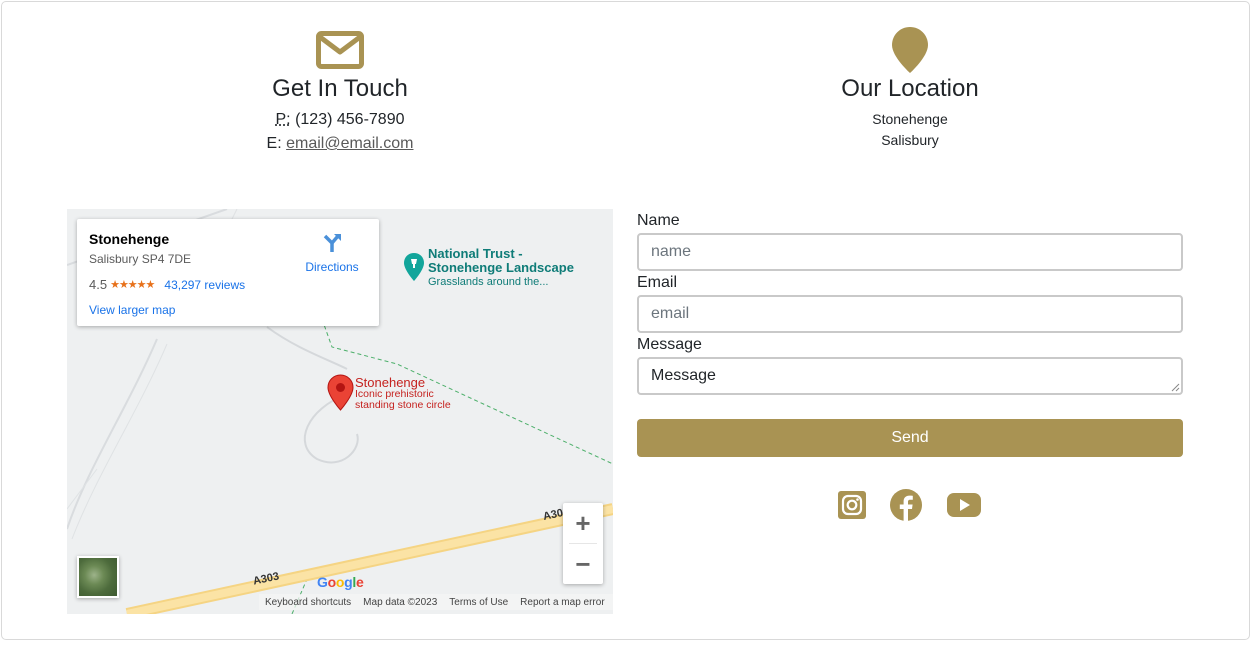  I want to click on rating-value: 4.5, so click(98, 284).